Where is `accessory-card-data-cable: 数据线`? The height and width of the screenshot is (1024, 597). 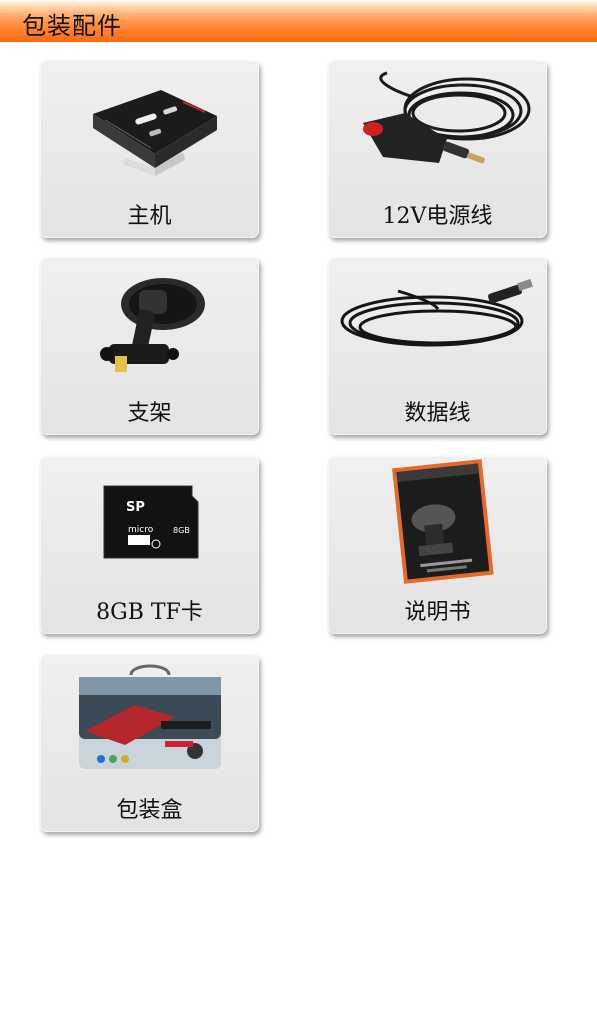
accessory-card-data-cable: 数据线 is located at coordinates (437, 346).